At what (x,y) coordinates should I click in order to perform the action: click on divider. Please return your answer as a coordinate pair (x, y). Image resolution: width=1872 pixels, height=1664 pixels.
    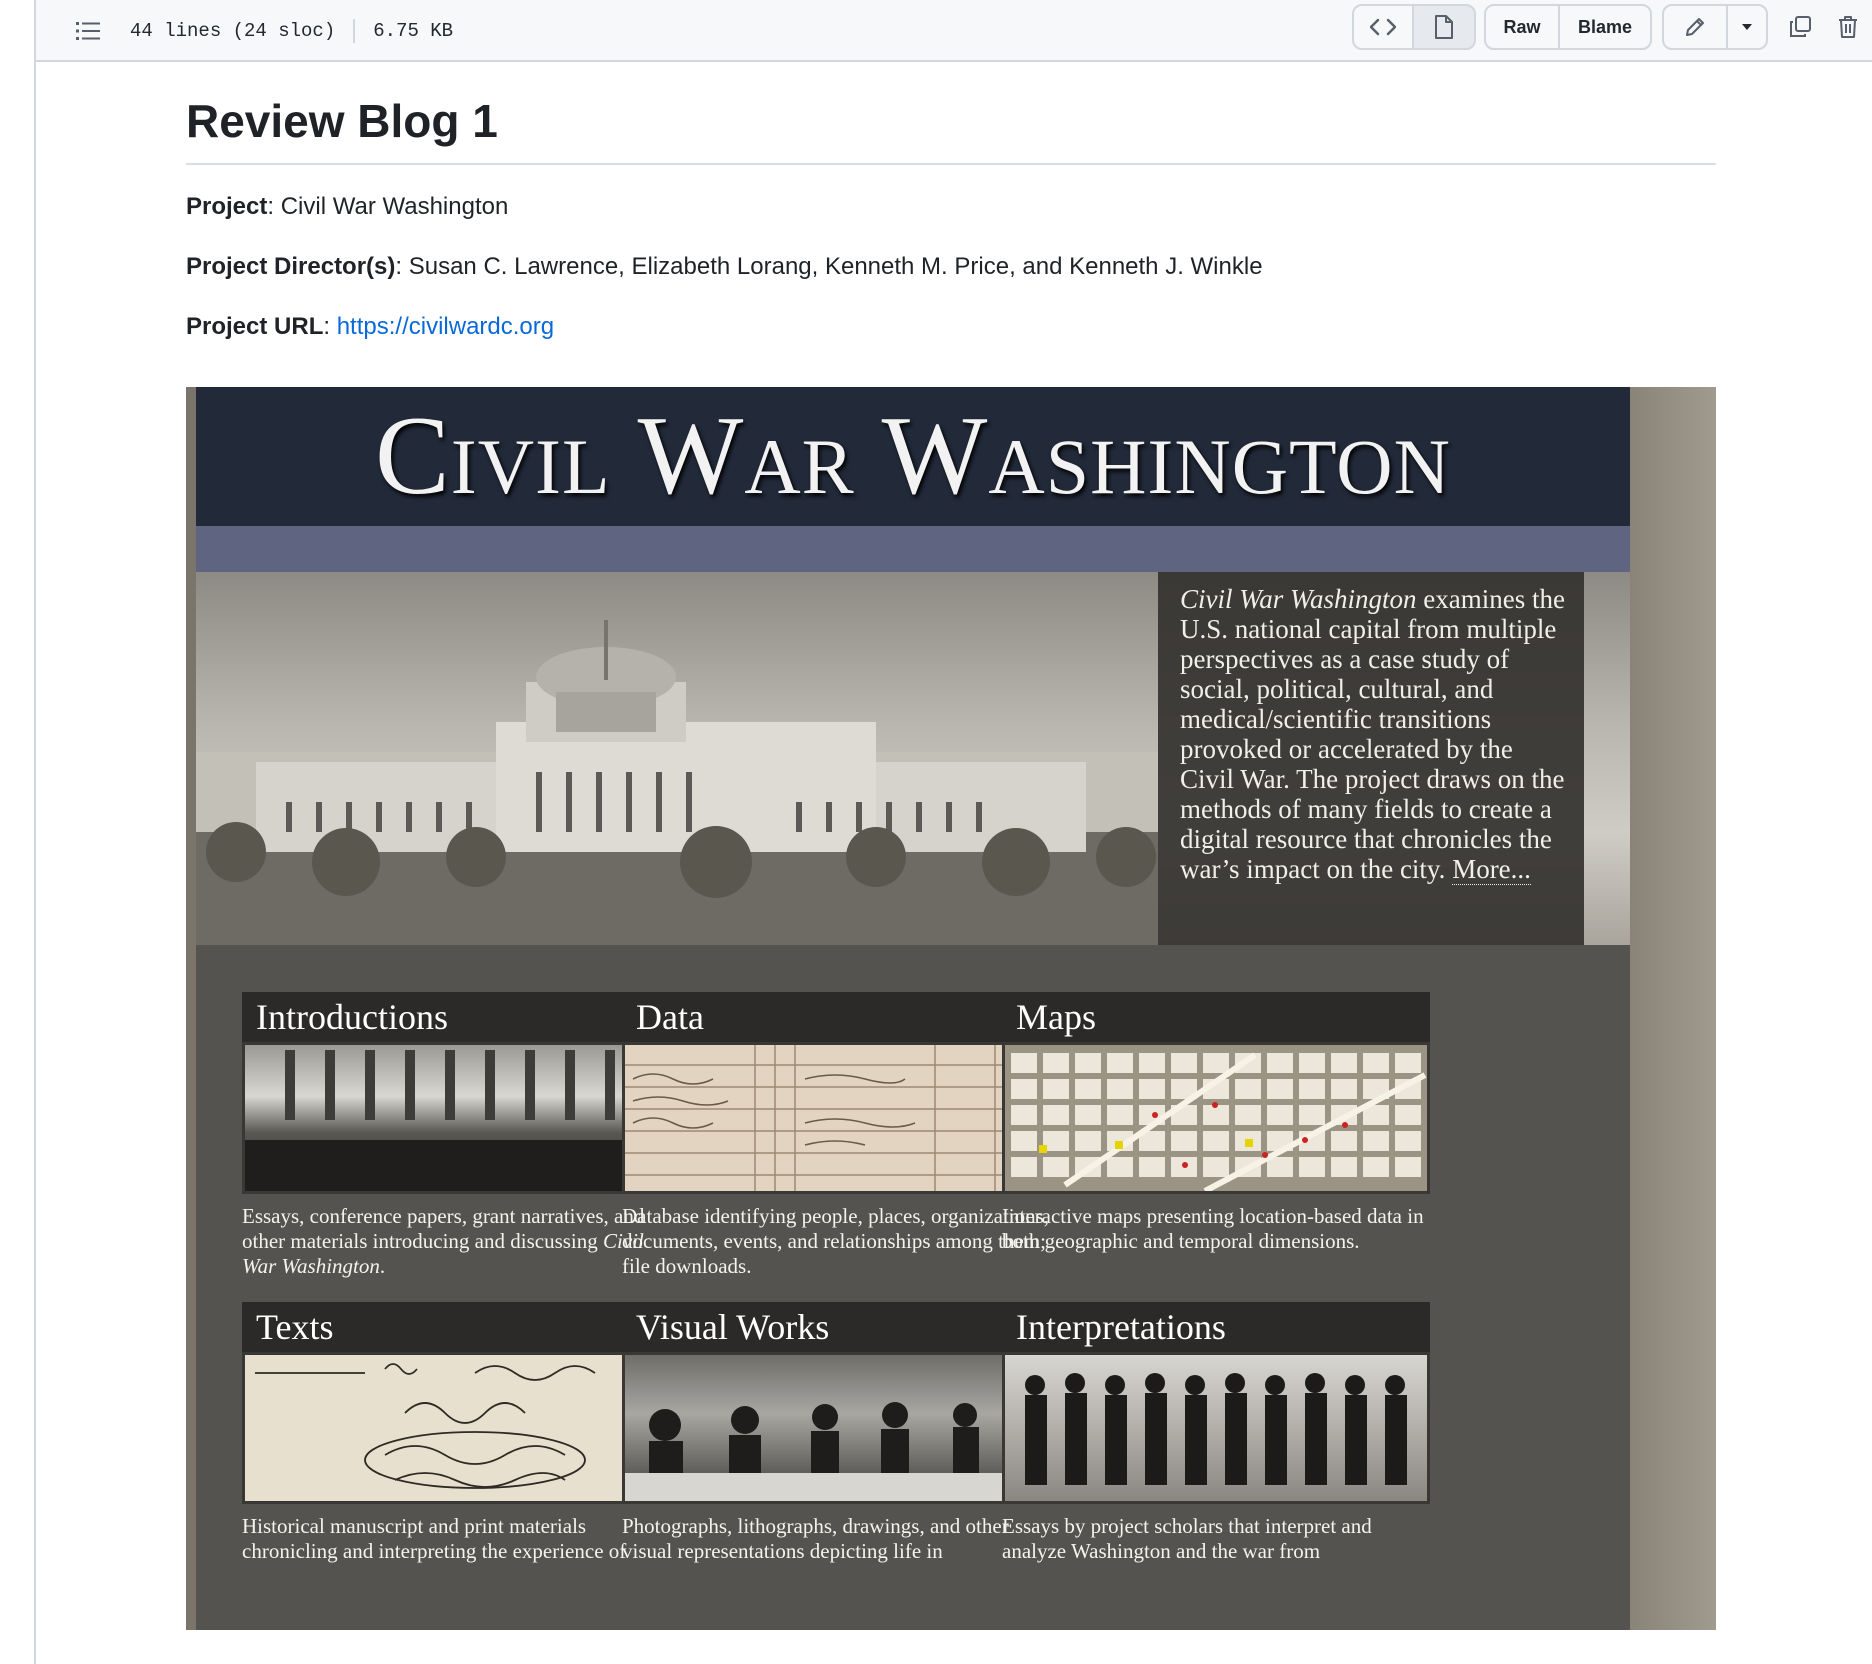
    Looking at the image, I should click on (354, 31).